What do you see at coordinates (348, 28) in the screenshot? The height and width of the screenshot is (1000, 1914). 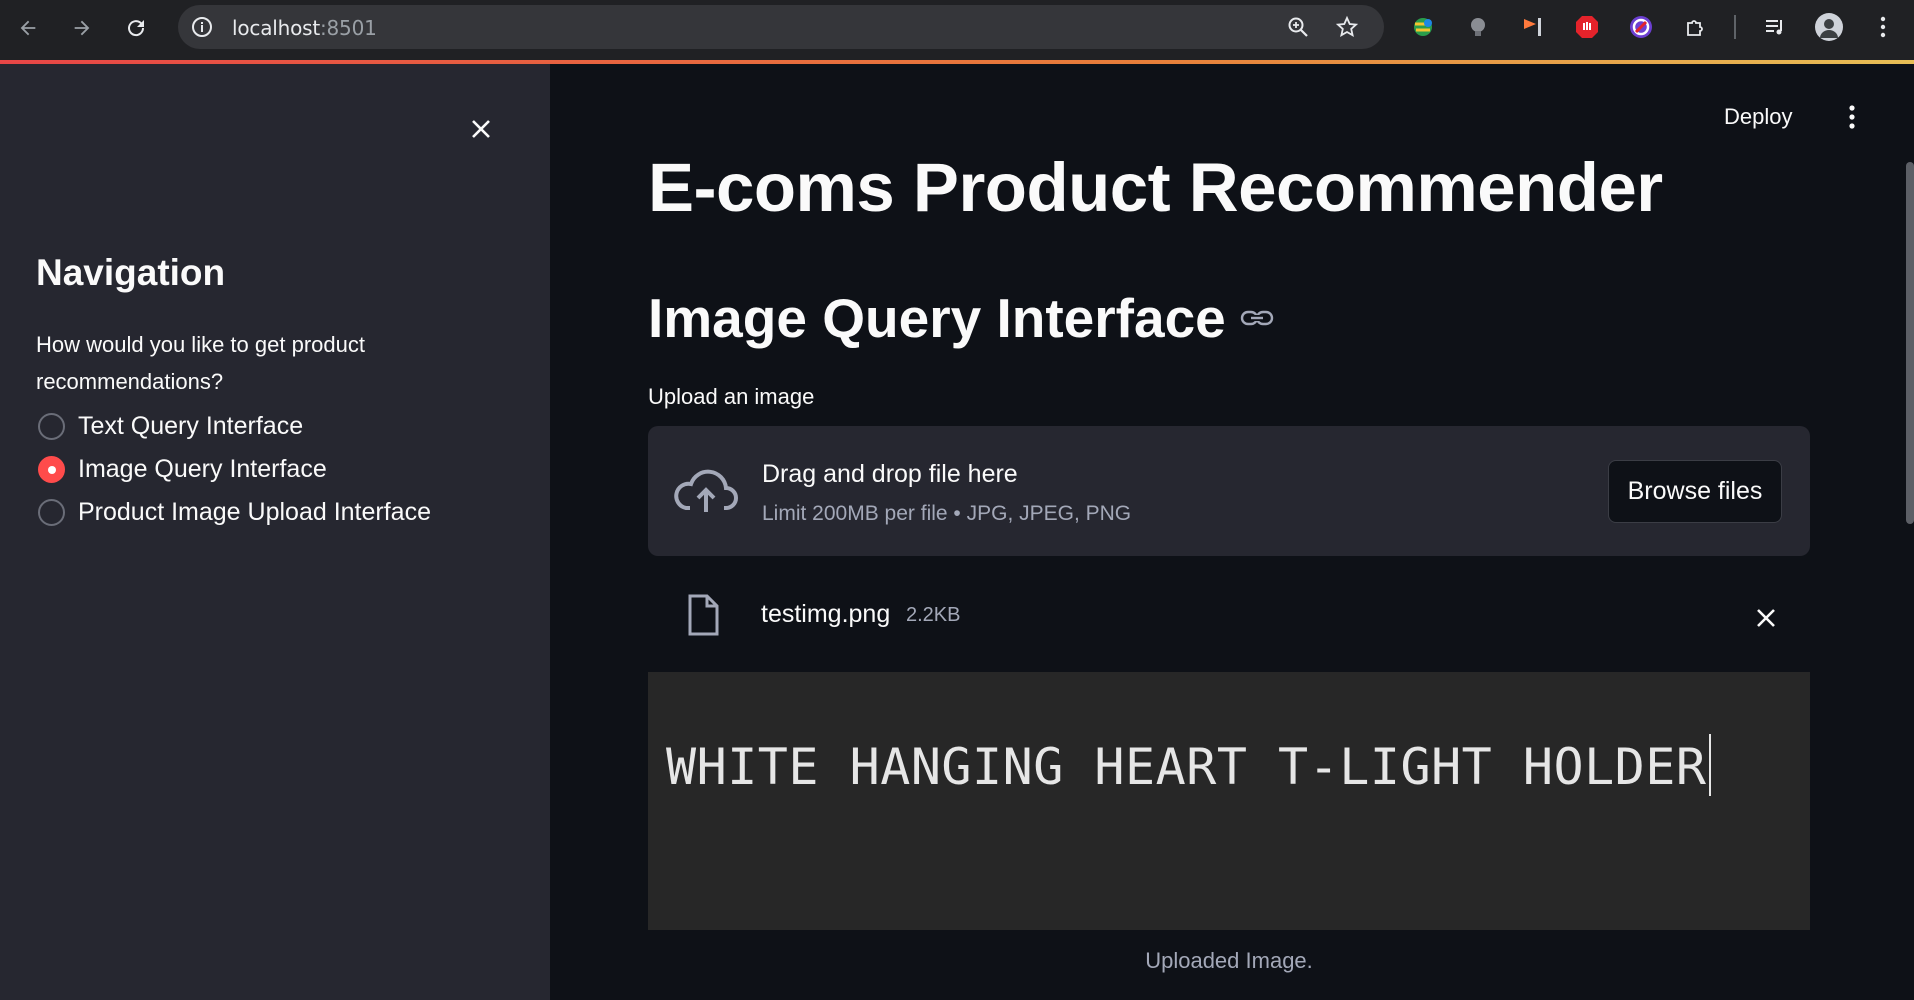 I see `url-port: :8501` at bounding box center [348, 28].